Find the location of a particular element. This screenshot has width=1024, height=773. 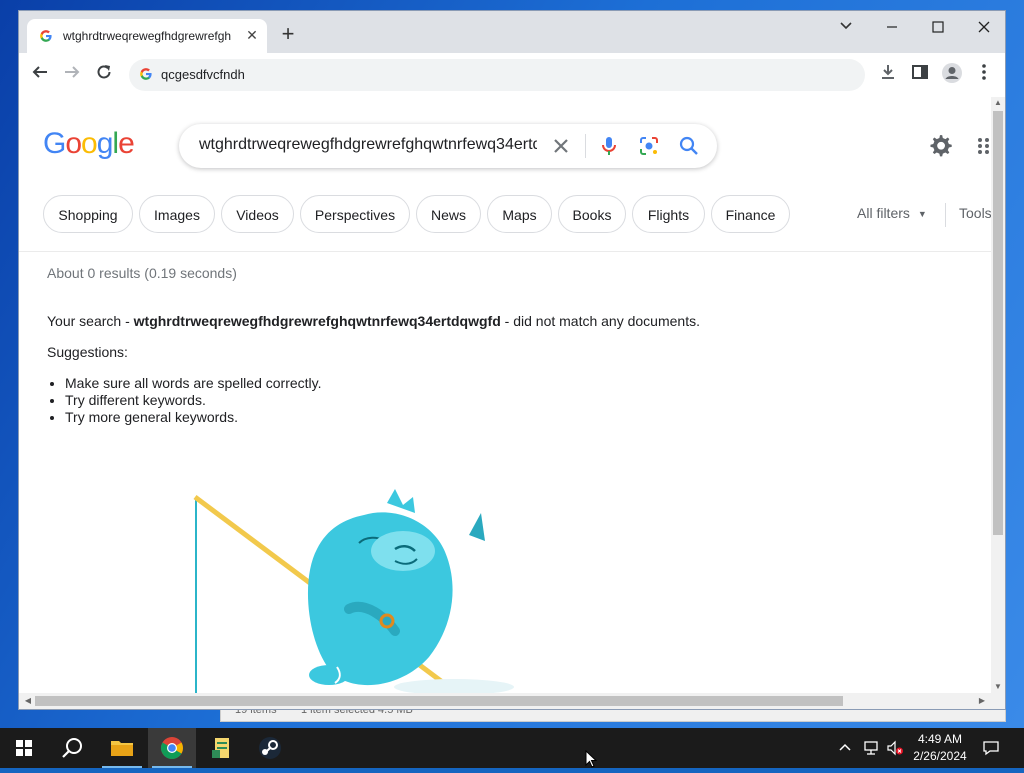

browser-toolbar: qcgesdfvcfndh is located at coordinates (512, 75).